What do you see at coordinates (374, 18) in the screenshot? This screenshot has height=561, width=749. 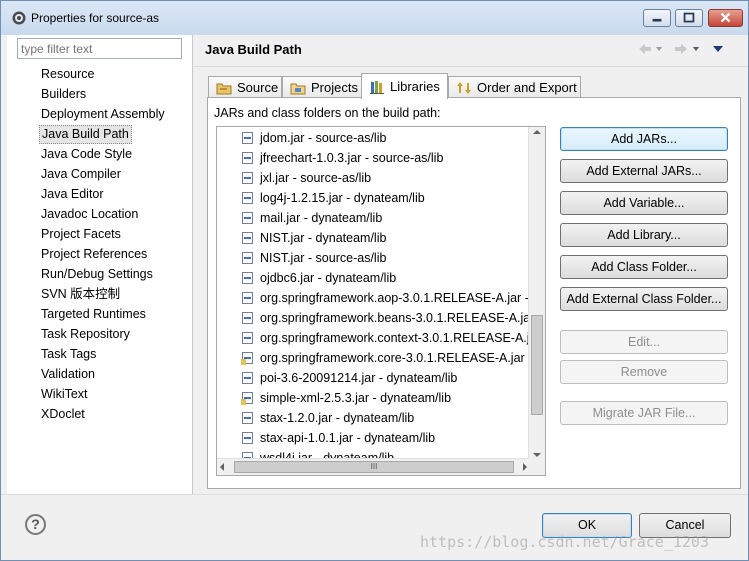 I see `title-bar: Properties for source-as` at bounding box center [374, 18].